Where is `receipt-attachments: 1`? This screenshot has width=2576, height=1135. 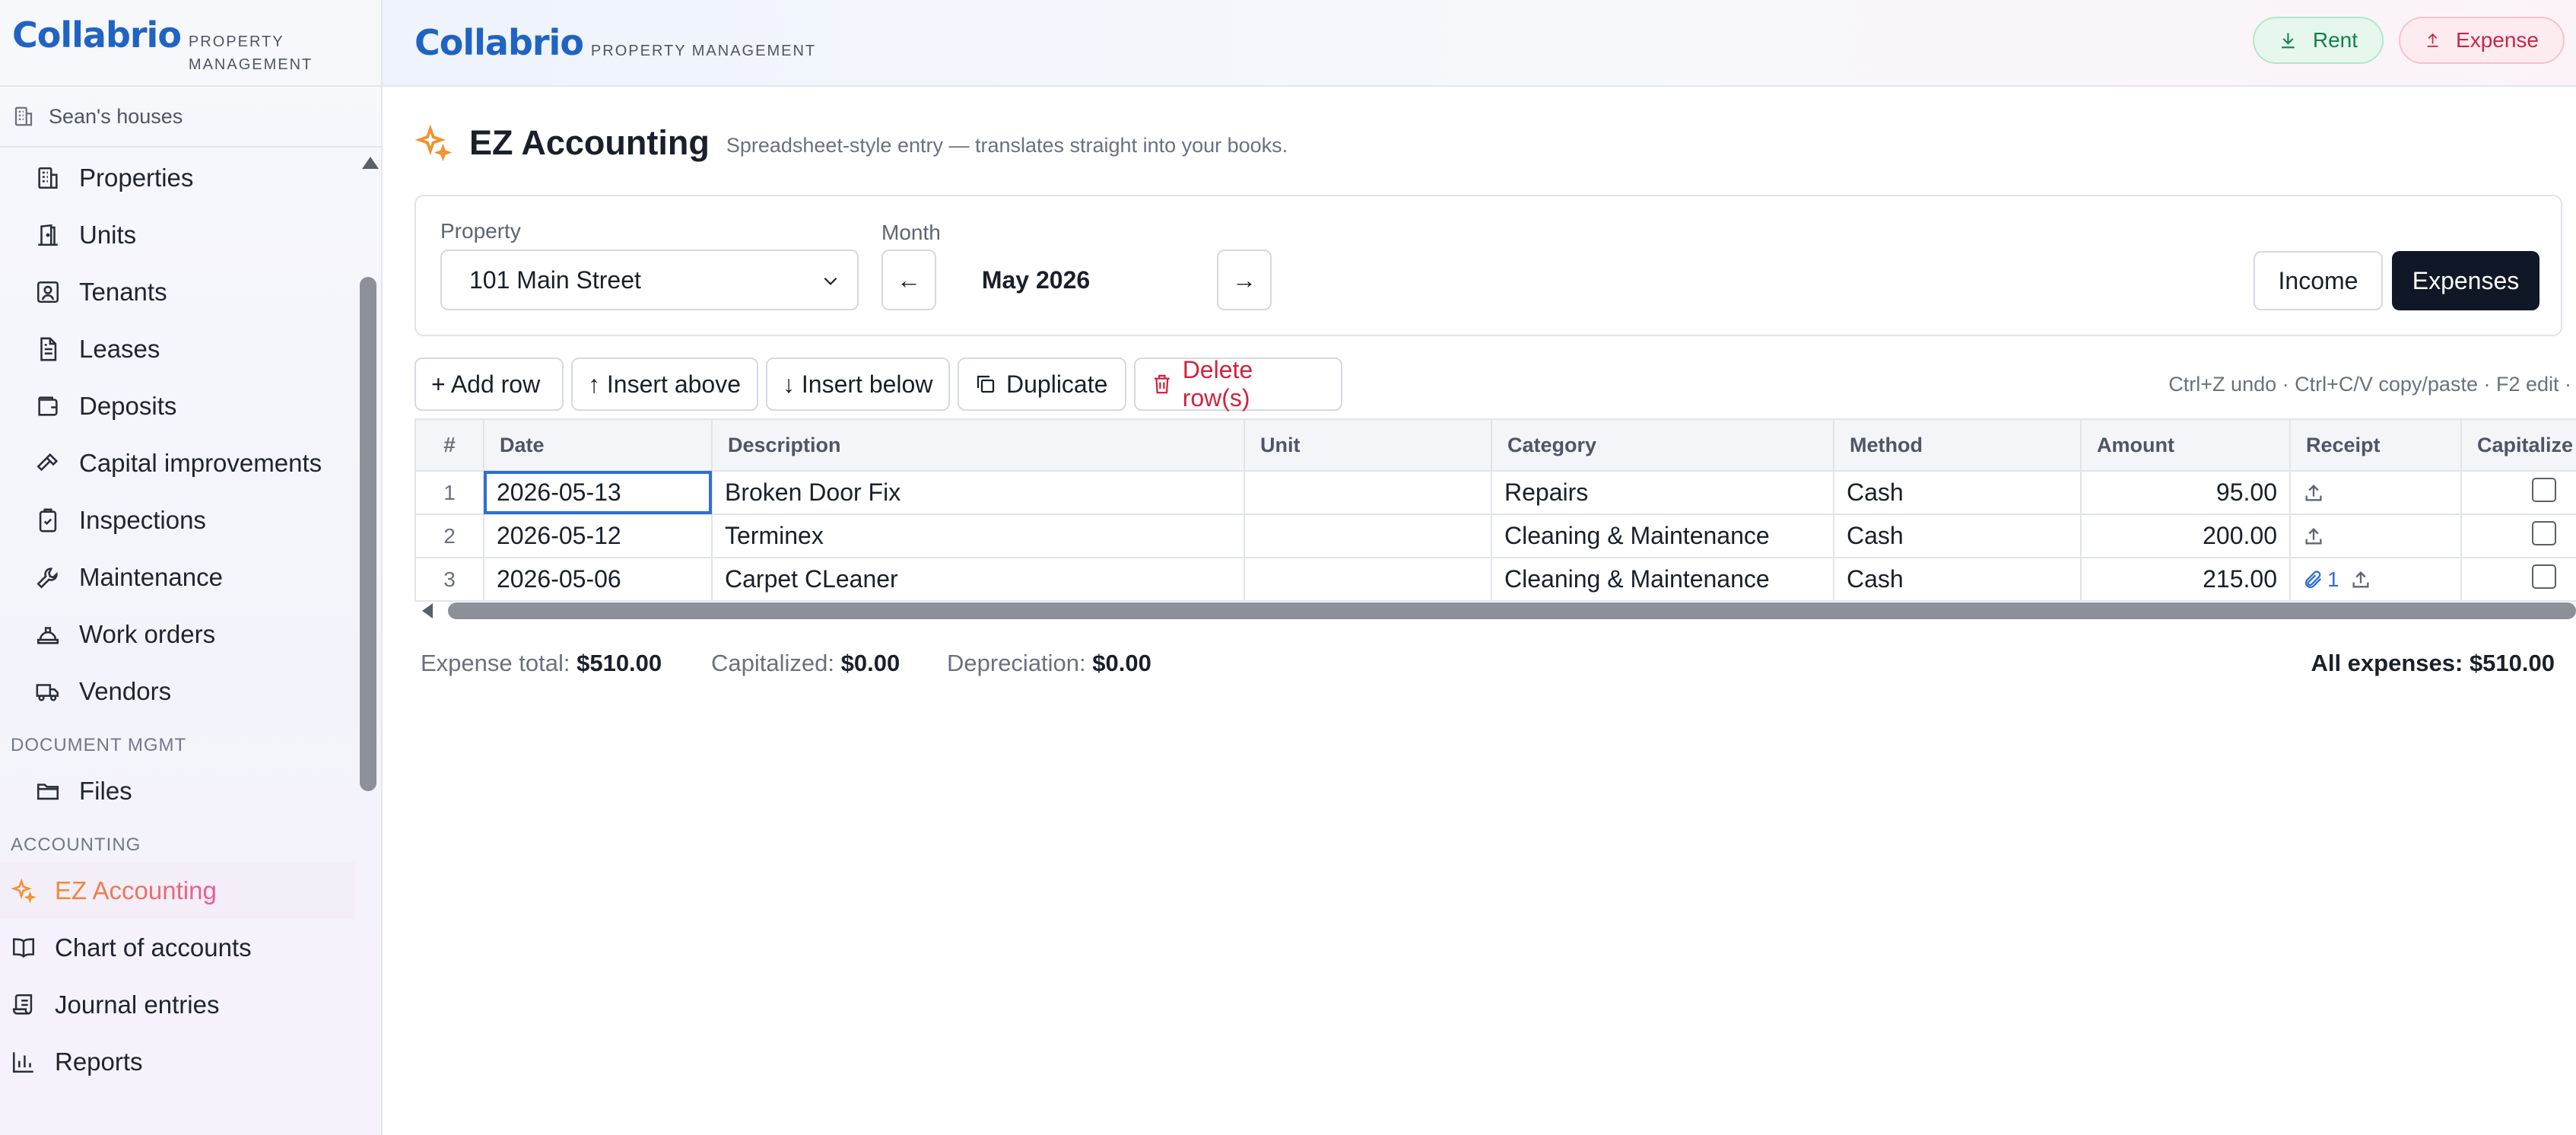
receipt-attachments: 1 is located at coordinates (2321, 580).